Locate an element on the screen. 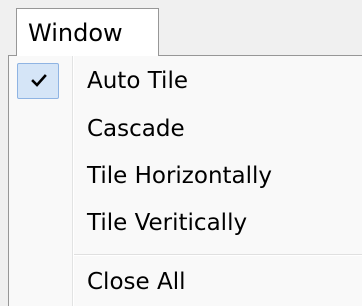 The height and width of the screenshot is (306, 362). check-icon is located at coordinates (39, 80).